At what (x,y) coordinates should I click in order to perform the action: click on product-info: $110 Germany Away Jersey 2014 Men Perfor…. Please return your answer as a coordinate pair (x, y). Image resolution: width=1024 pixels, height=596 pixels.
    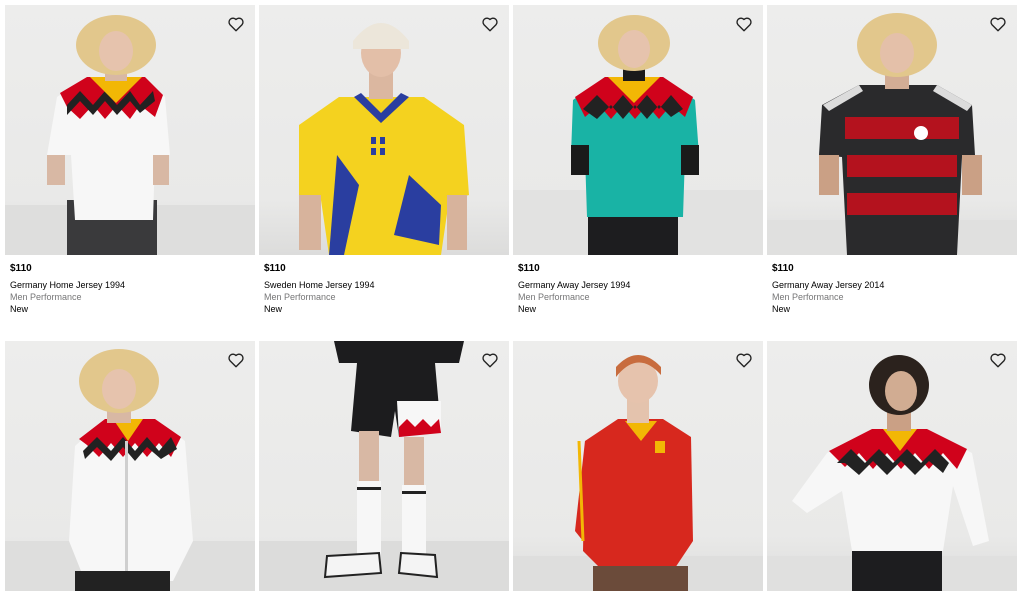
    Looking at the image, I should click on (892, 285).